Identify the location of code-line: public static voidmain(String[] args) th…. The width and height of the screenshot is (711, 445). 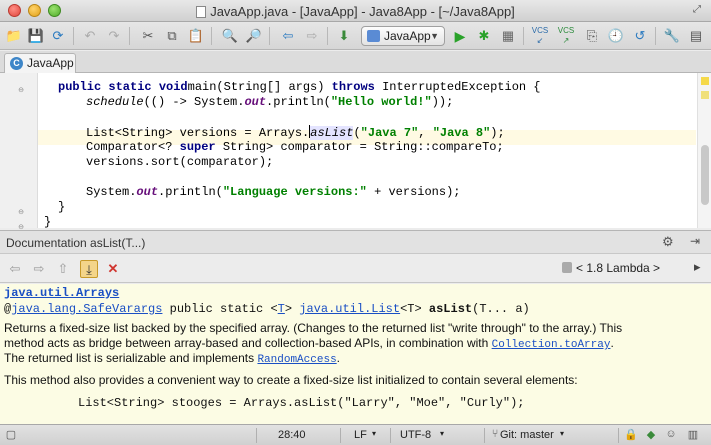
(299, 87).